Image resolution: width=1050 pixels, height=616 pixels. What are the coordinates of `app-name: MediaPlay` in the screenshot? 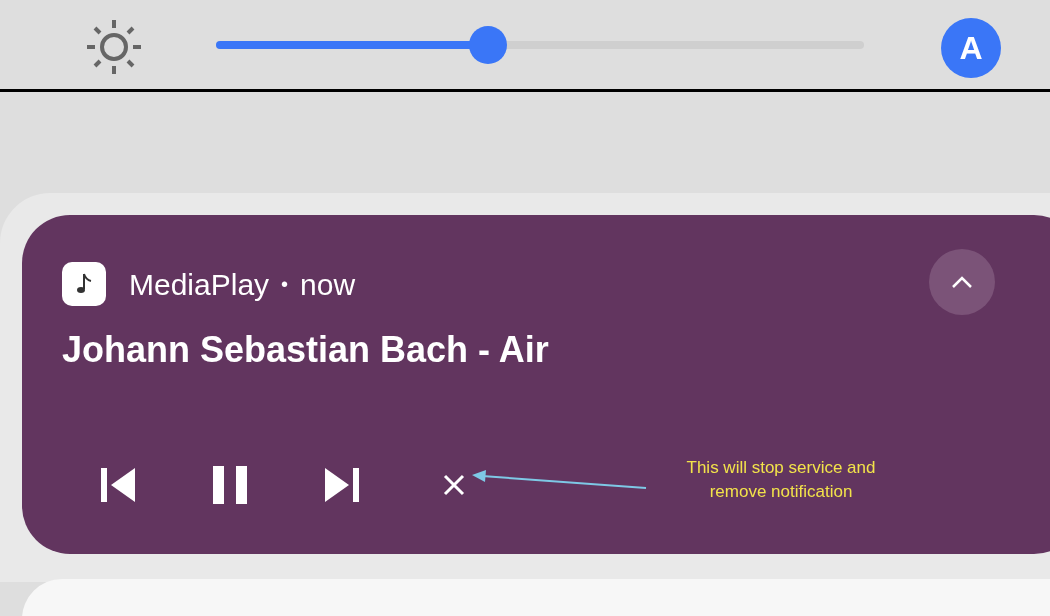 It's located at (199, 284).